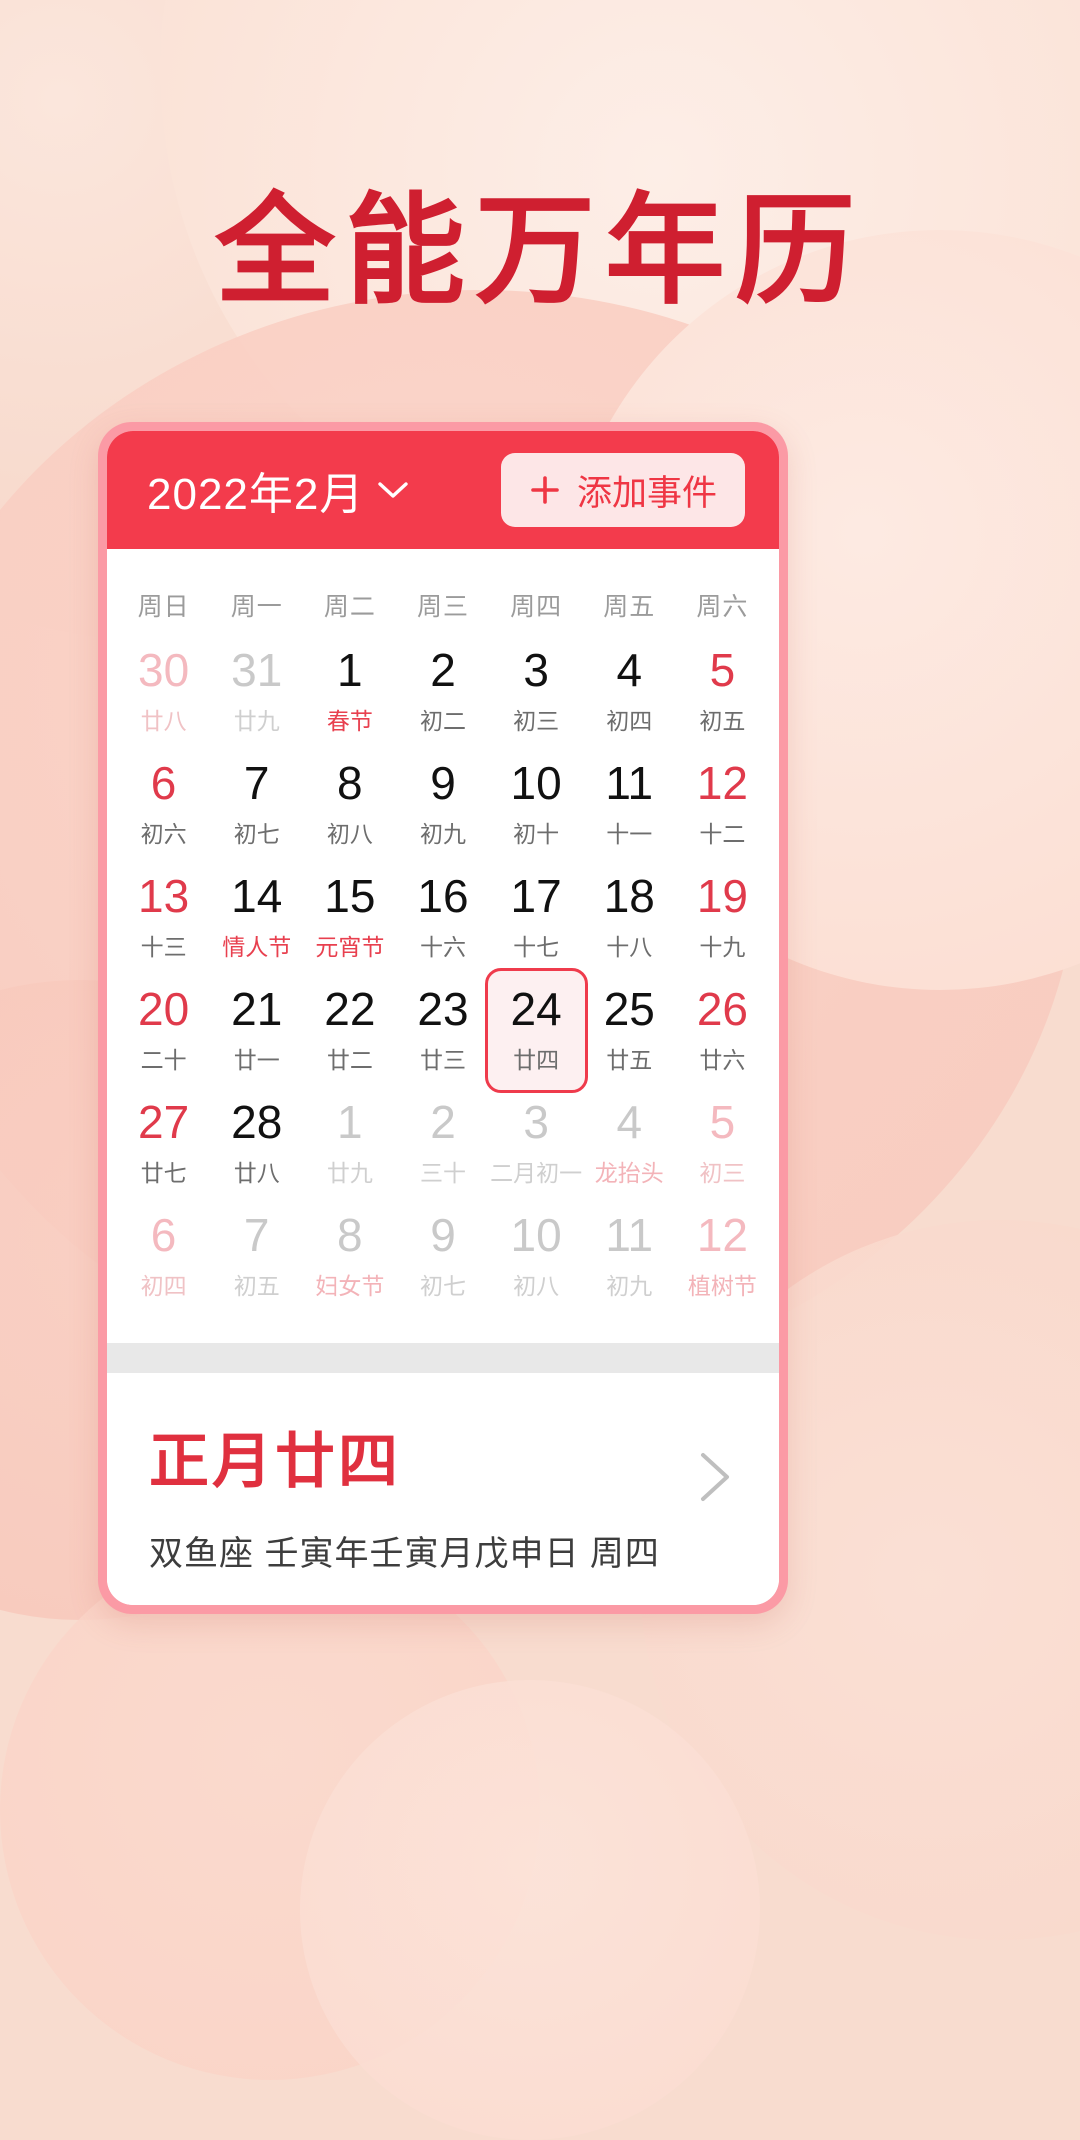  I want to click on day-festival-label: 植树节, so click(722, 1286).